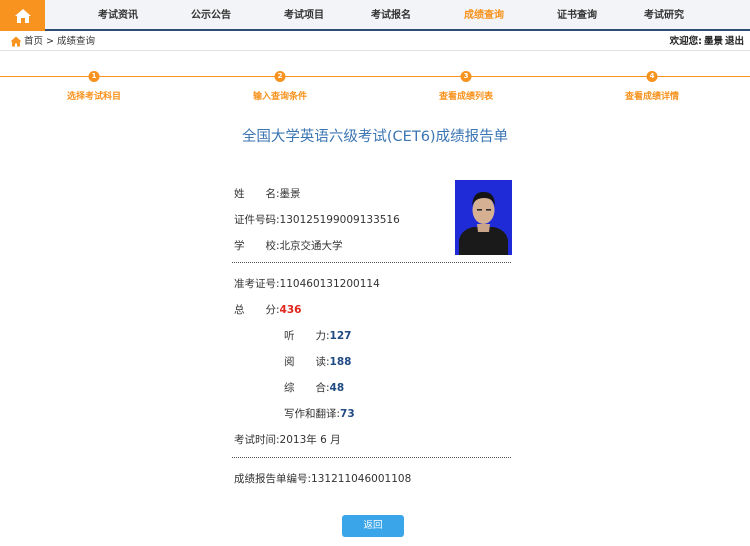  I want to click on step-4-marker: 4, so click(652, 76).